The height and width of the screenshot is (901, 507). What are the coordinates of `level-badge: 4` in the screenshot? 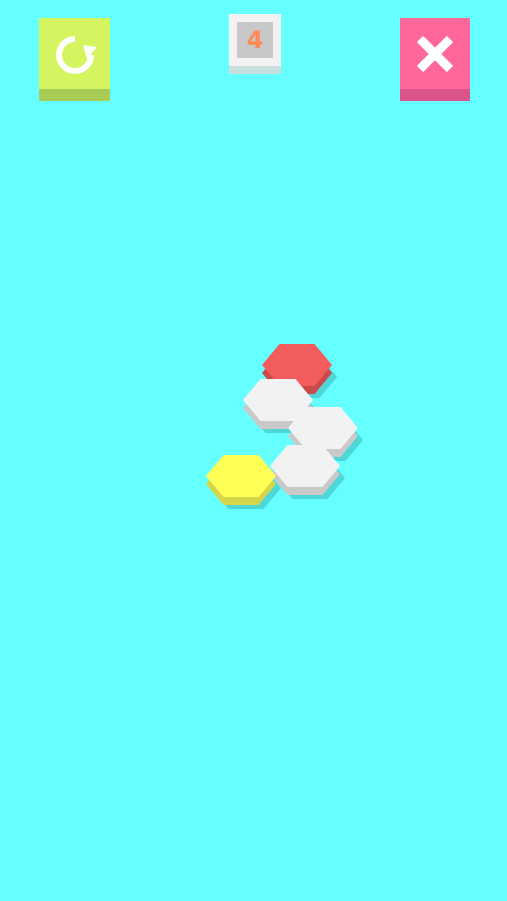 It's located at (255, 44).